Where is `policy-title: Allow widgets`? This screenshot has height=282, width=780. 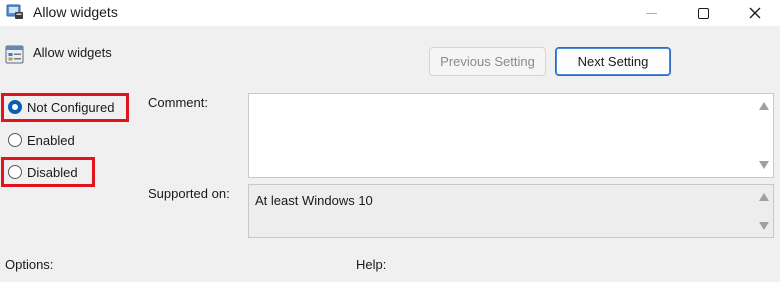 policy-title: Allow widgets is located at coordinates (72, 52).